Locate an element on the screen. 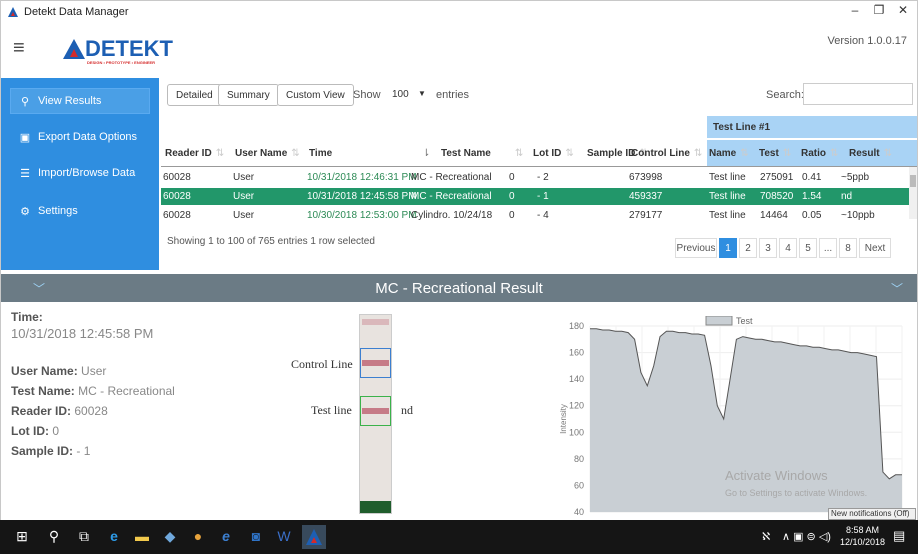  pagination-page-2: 2 is located at coordinates (748, 248).